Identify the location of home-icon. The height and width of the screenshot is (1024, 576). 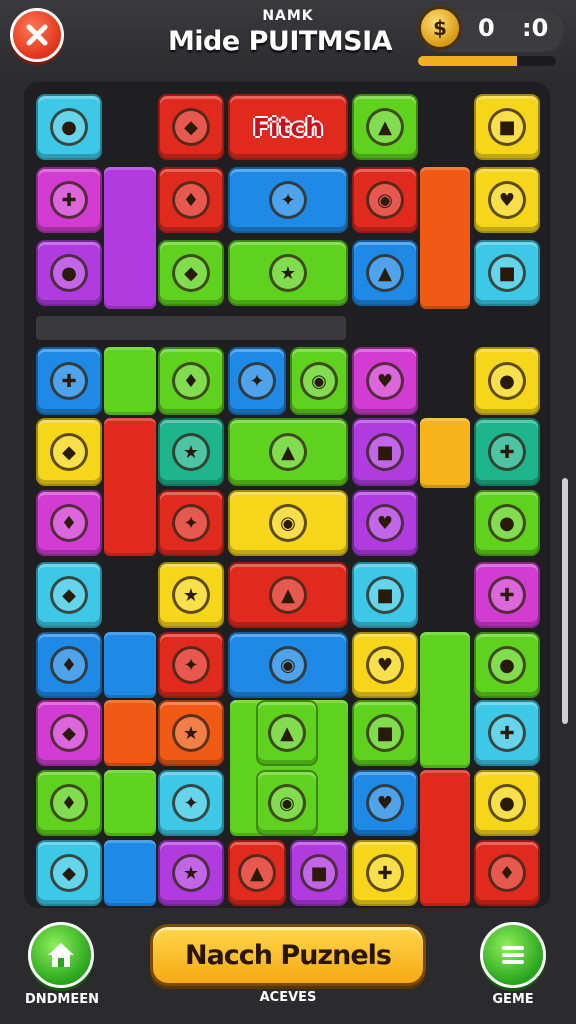
(61, 955).